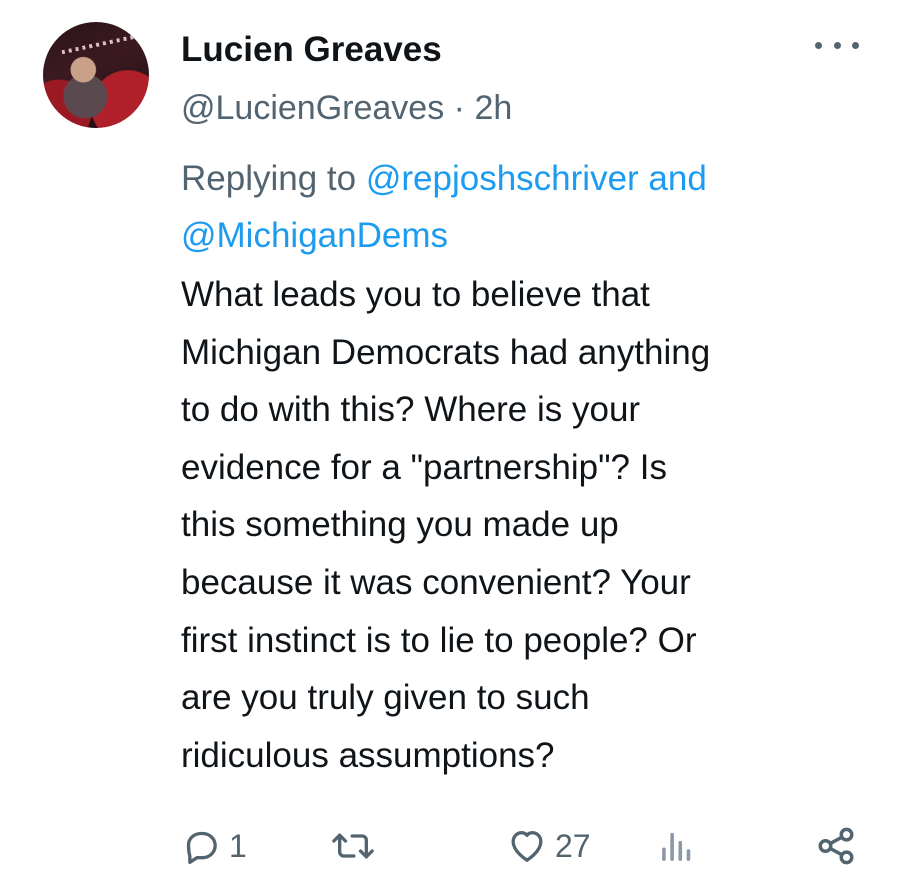 Image resolution: width=904 pixels, height=881 pixels. I want to click on reply-mention-2: @MichiganDems, so click(314, 235).